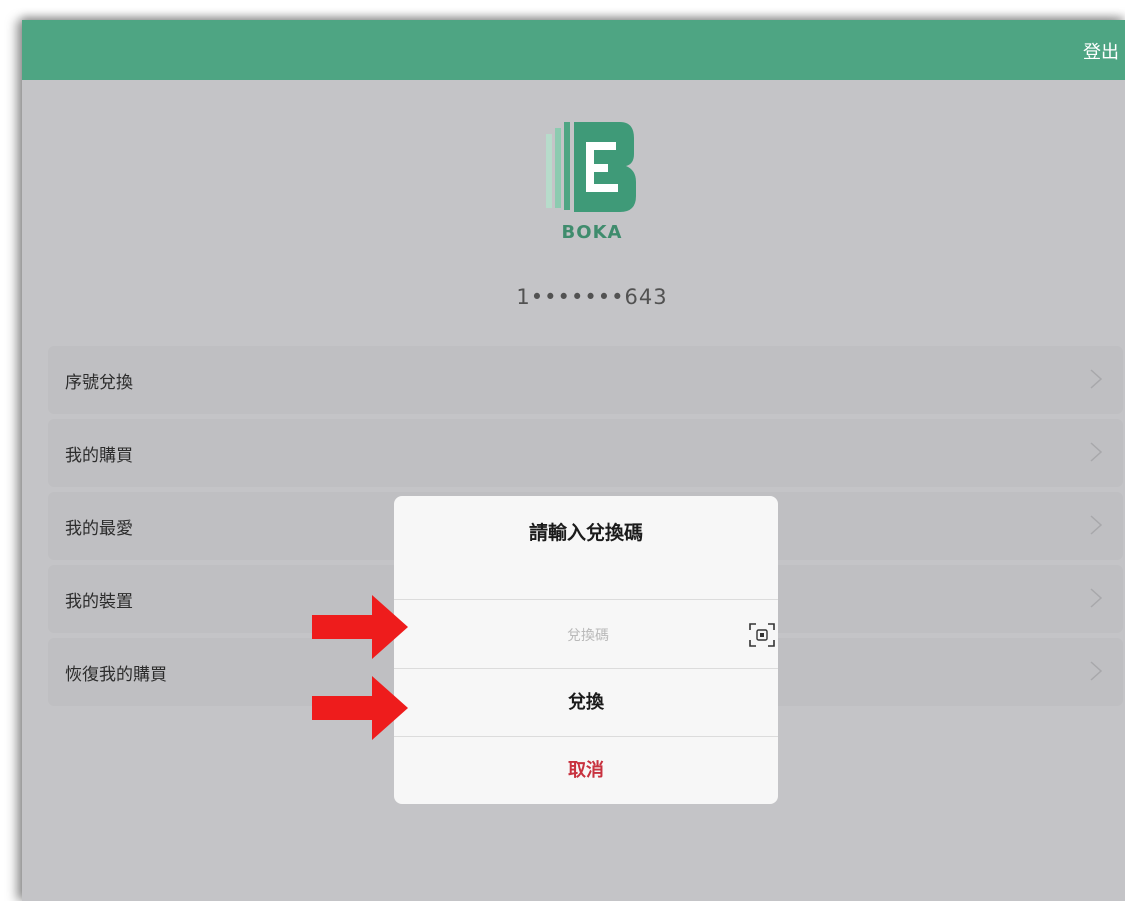 The height and width of the screenshot is (901, 1125). What do you see at coordinates (99, 602) in the screenshot?
I see `menu-item-label: 我的裝置` at bounding box center [99, 602].